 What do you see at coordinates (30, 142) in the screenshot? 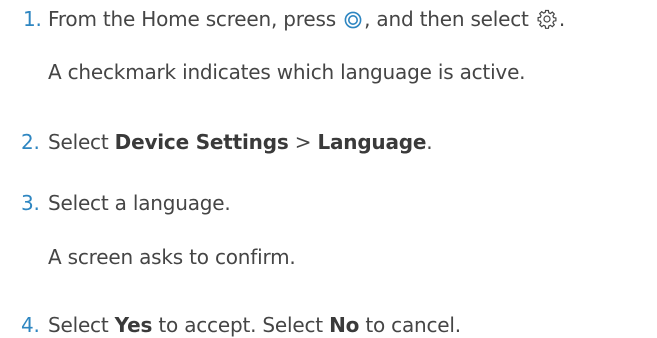
I see `step-number: 2.` at bounding box center [30, 142].